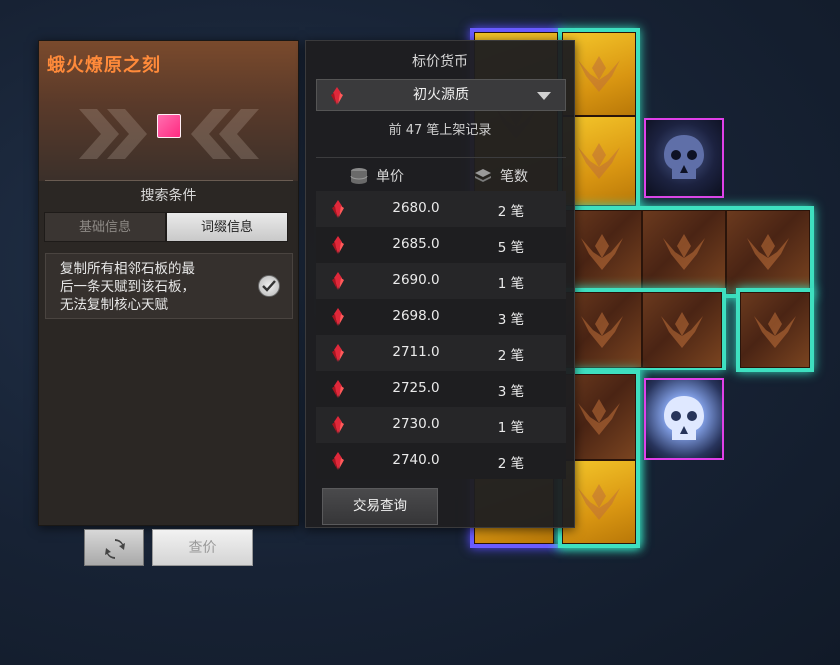  Describe the element at coordinates (105, 227) in the screenshot. I see `tab-basic-info: 基础信息` at that location.